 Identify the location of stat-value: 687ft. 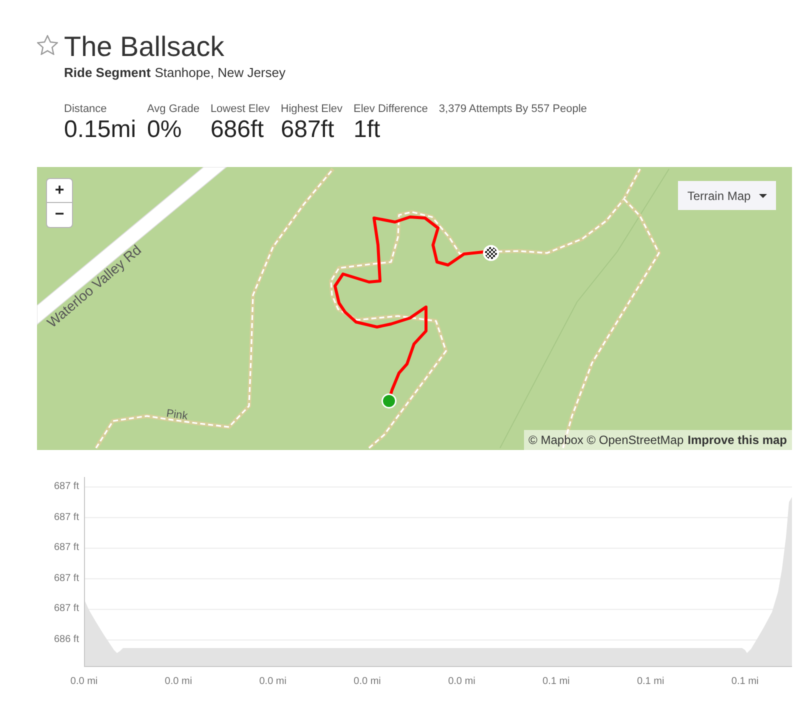
(308, 130).